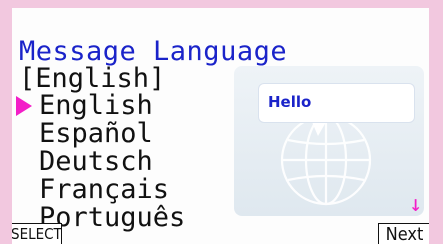 This screenshot has width=443, height=244. I want to click on language-option-deutsch: Deutsch, so click(96, 162).